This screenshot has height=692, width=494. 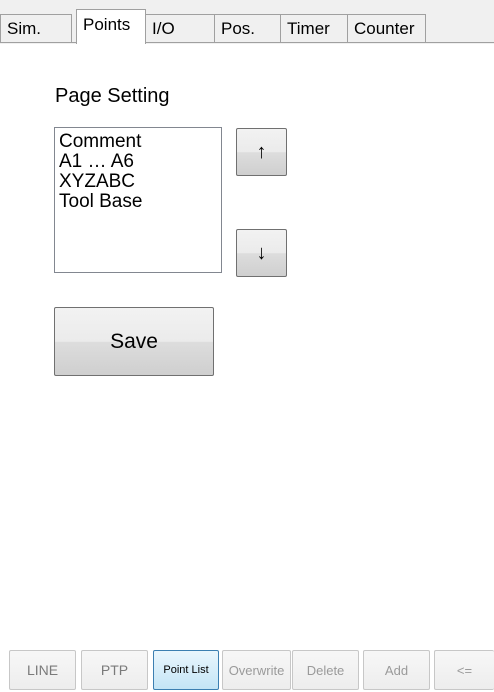 I want to click on line-button: LINE, so click(x=42, y=670).